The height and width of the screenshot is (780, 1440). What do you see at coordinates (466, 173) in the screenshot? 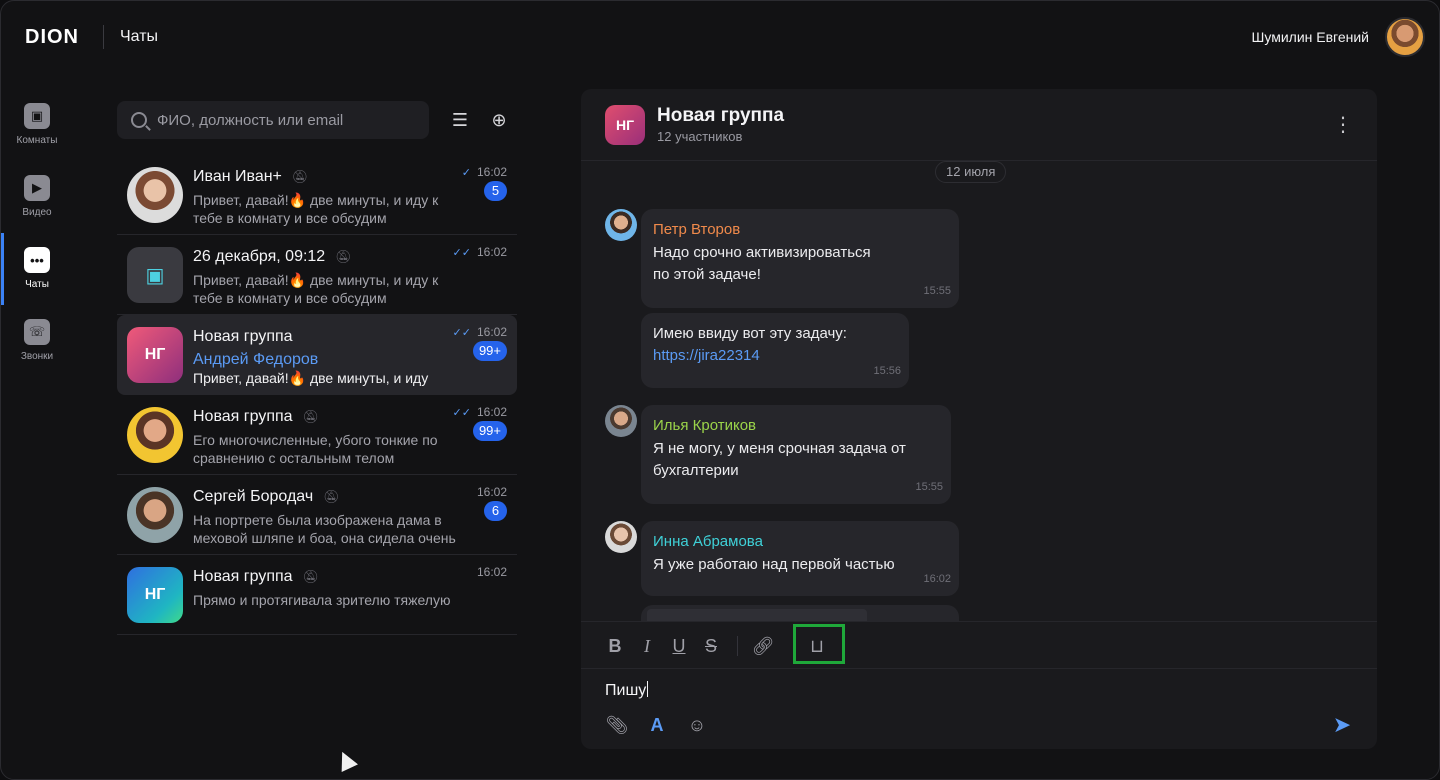
I see `read-check-icon: ✓` at bounding box center [466, 173].